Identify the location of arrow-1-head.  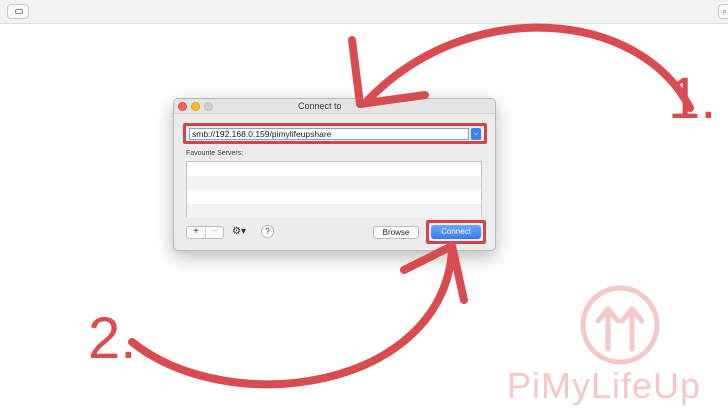
(388, 72).